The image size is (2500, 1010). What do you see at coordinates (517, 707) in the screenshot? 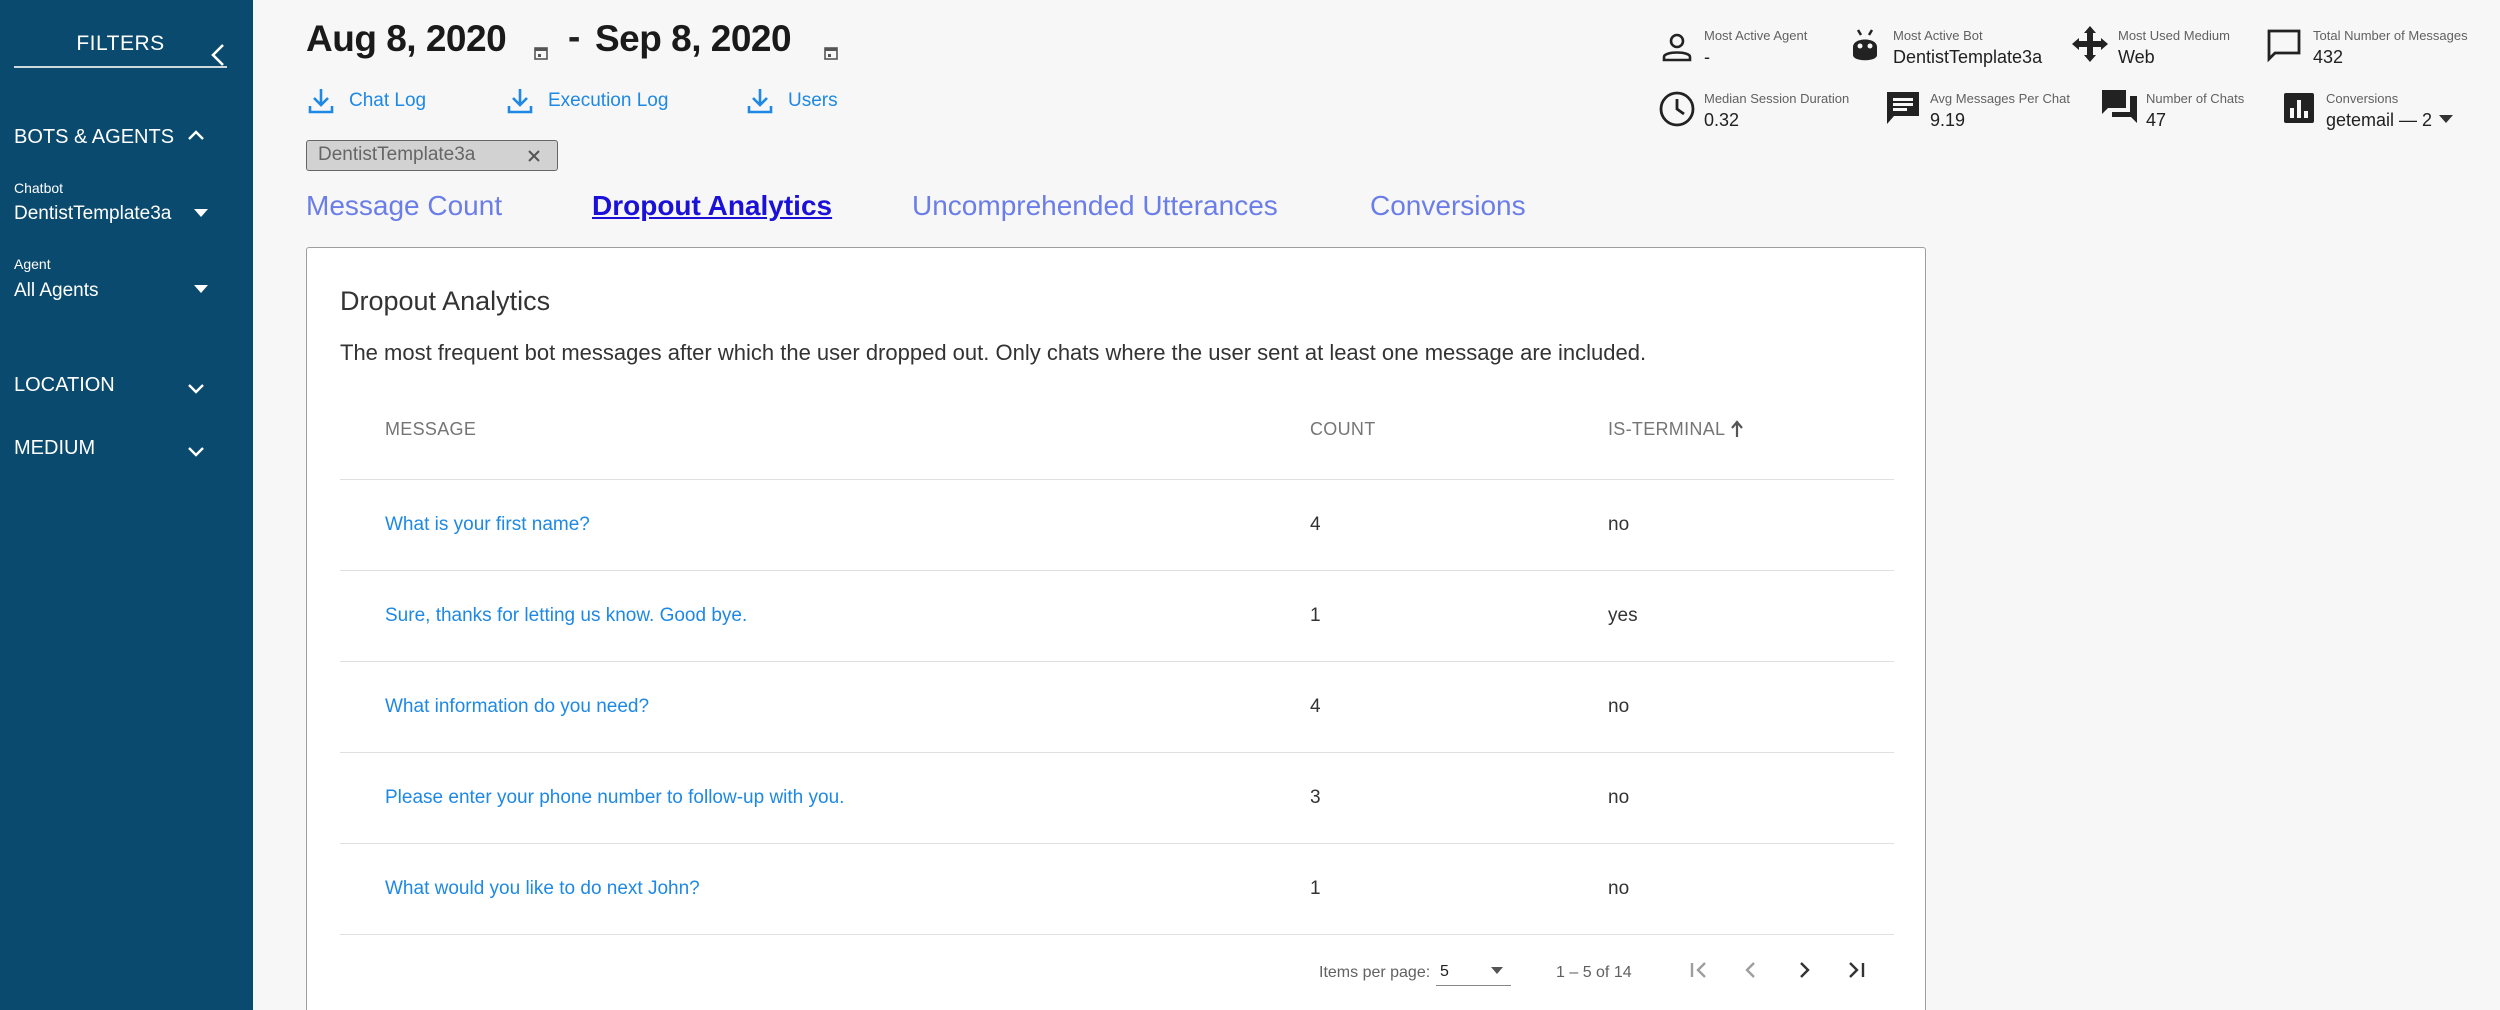
I see `row-message: What information do you need?` at bounding box center [517, 707].